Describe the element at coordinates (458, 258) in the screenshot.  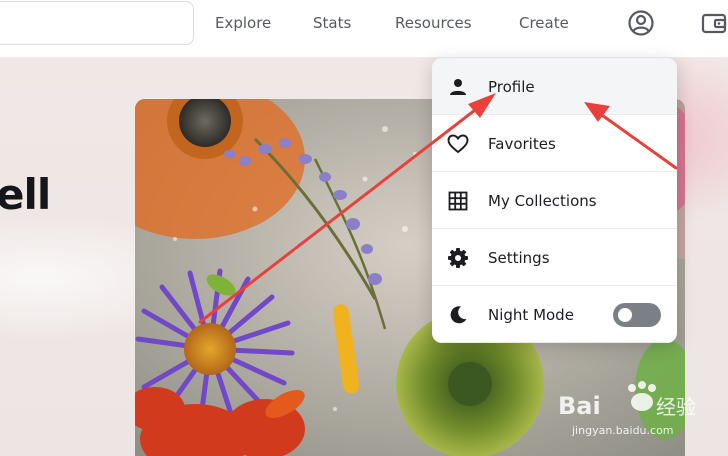
I see `gear-icon` at that location.